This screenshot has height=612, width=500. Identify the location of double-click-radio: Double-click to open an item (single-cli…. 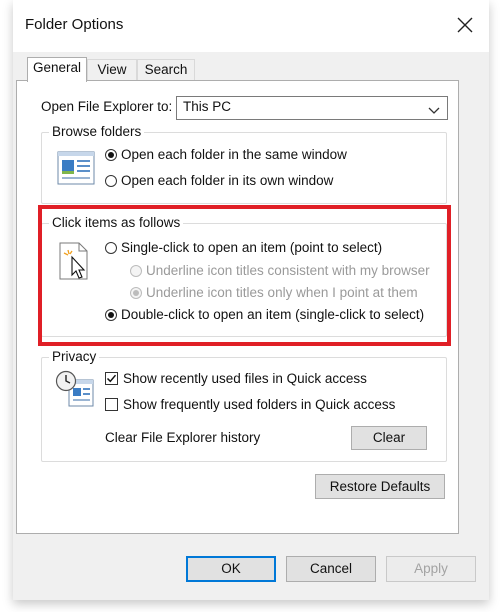
(264, 315).